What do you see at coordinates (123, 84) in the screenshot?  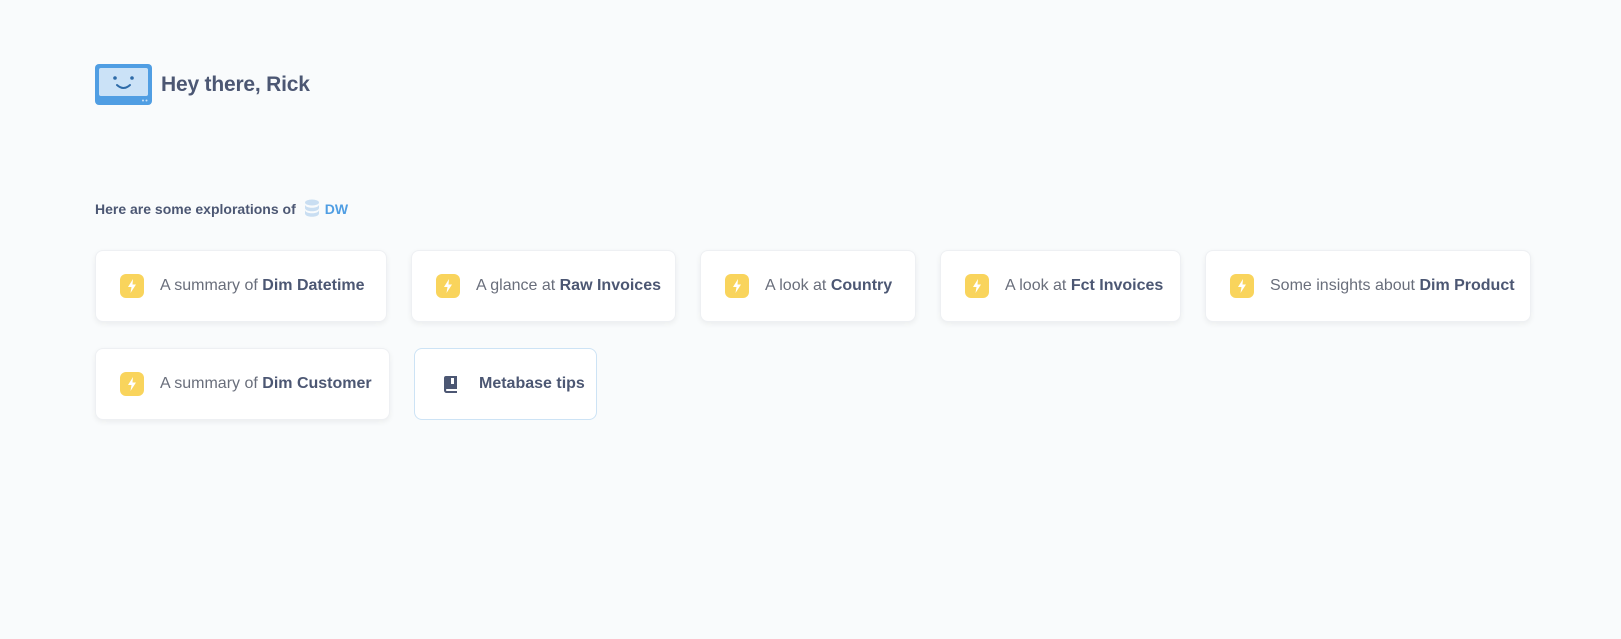 I see `smiling-monitor-icon` at bounding box center [123, 84].